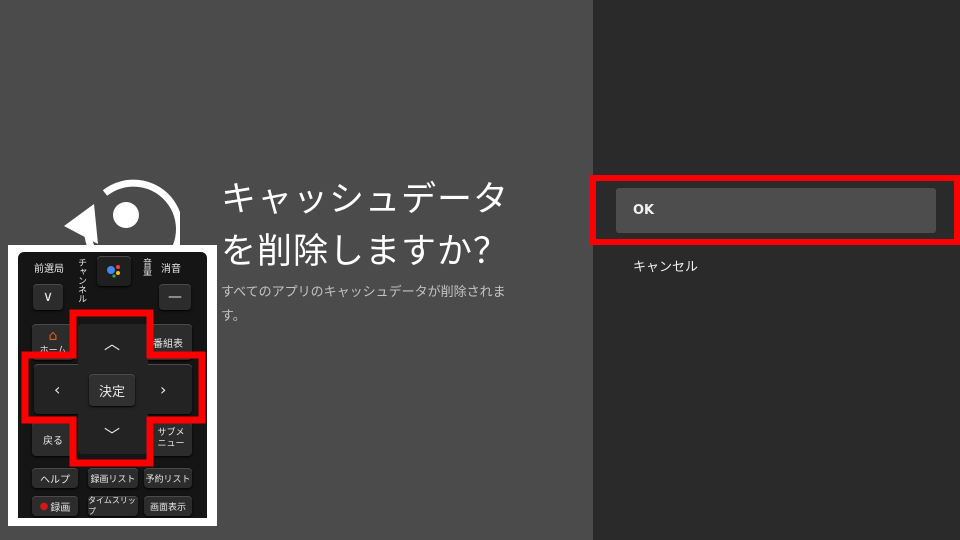  I want to click on dialog-title-line: を削除しますか？, so click(365, 252).